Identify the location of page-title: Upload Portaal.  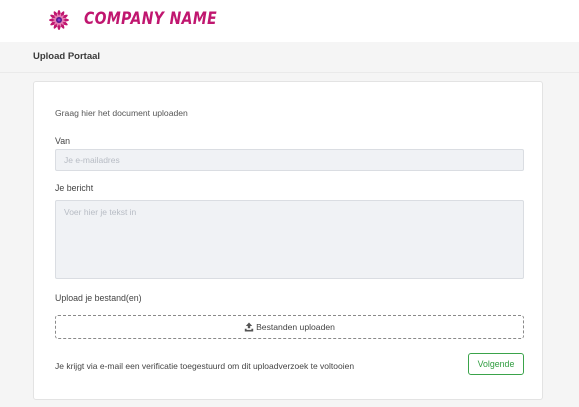
(67, 56).